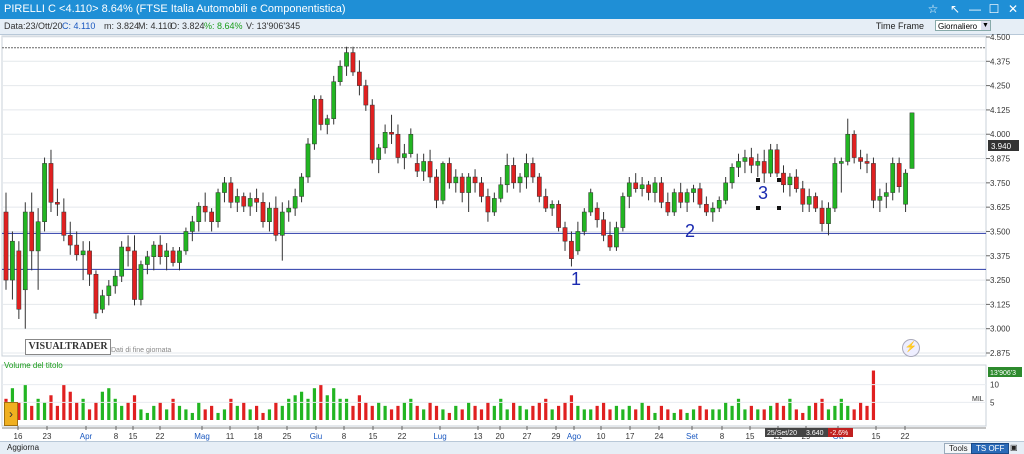 Image resolution: width=1024 pixels, height=454 pixels. Describe the element at coordinates (439, 436) in the screenshot. I see `time-tick-label: Lug` at that location.